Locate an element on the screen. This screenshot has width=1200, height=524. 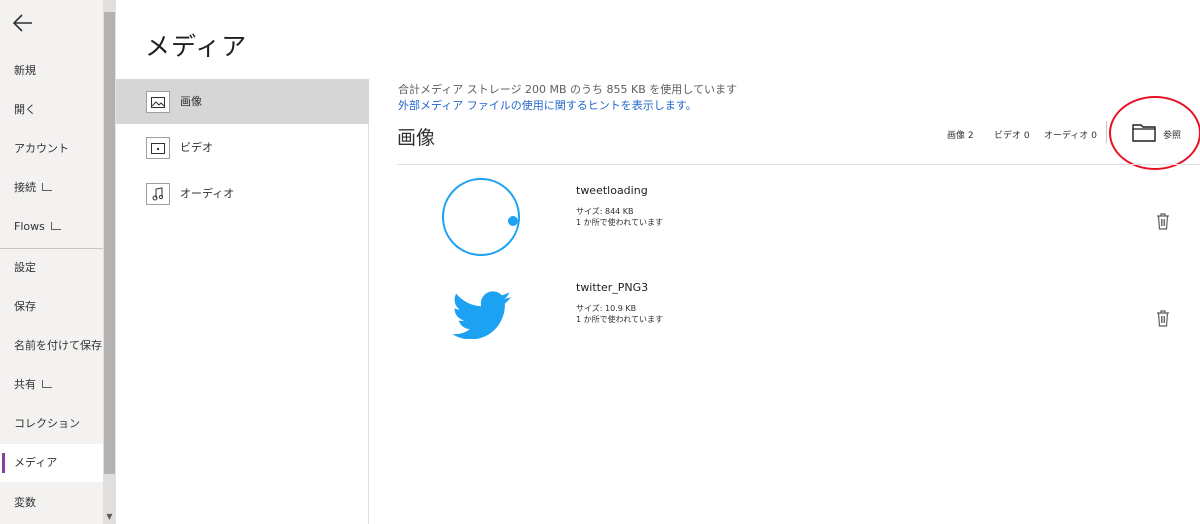
nav-item-account: アカウント is located at coordinates (51, 149).